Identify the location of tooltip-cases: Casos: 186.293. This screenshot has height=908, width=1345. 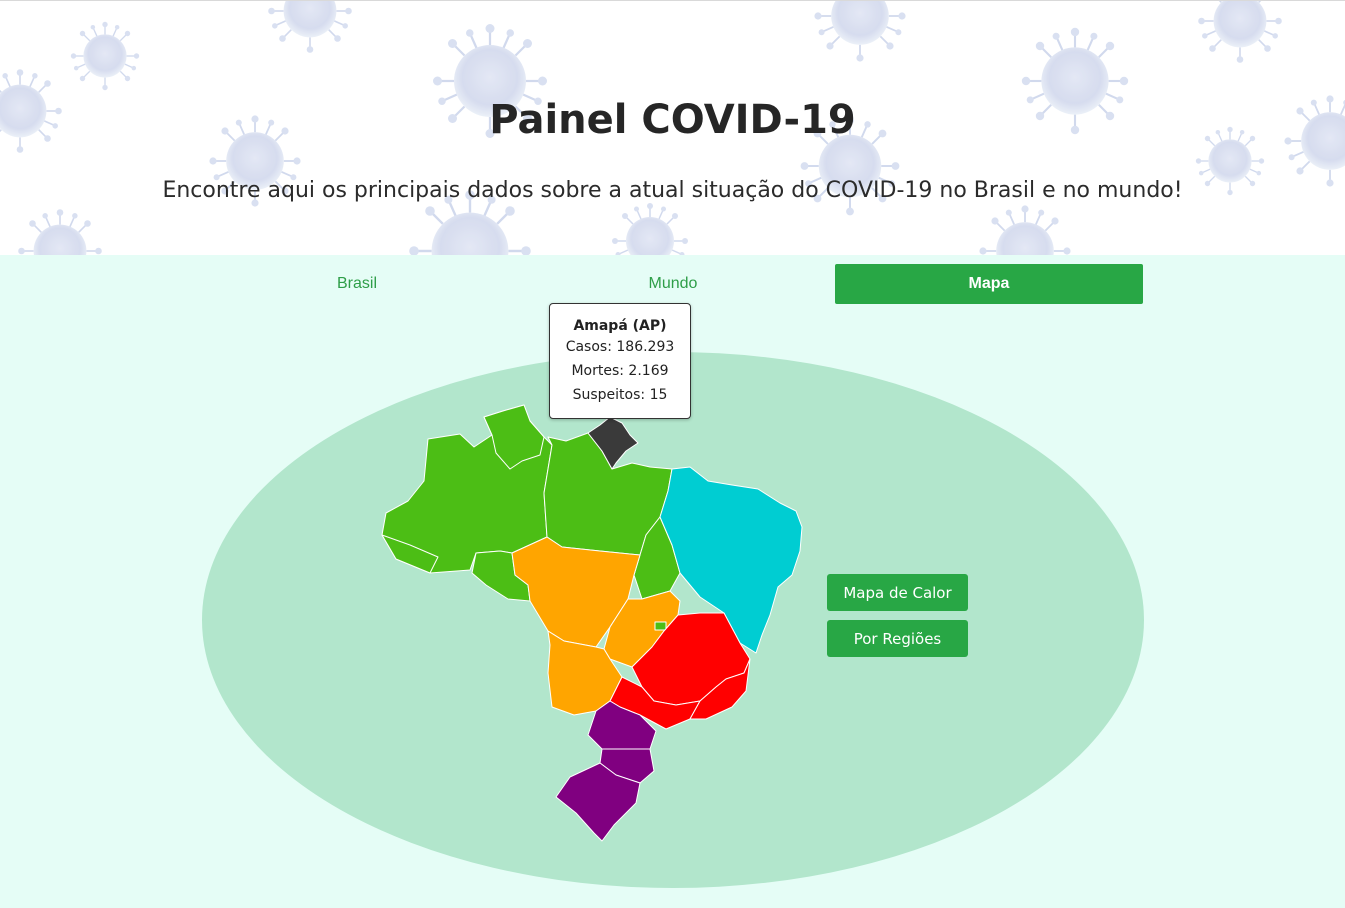
(620, 347).